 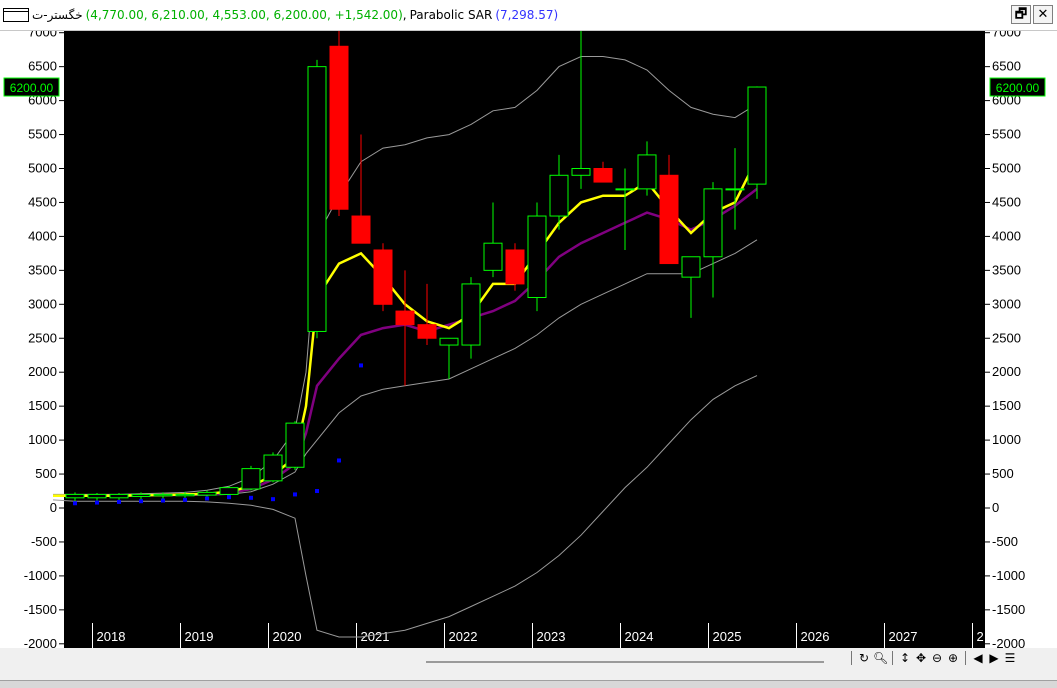 What do you see at coordinates (1006, 66) in the screenshot?
I see `y-tick-label-right: 6500` at bounding box center [1006, 66].